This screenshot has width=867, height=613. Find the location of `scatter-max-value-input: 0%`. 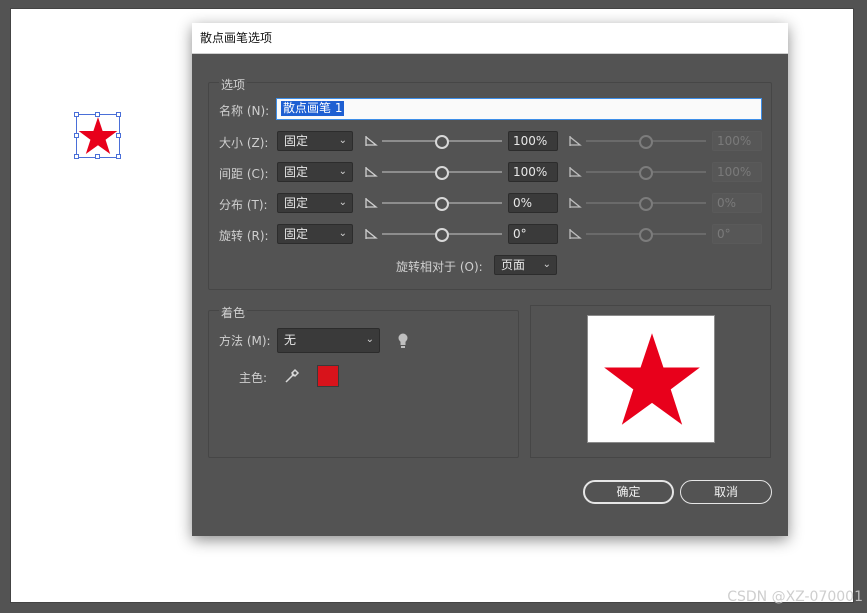

scatter-max-value-input: 0% is located at coordinates (737, 203).